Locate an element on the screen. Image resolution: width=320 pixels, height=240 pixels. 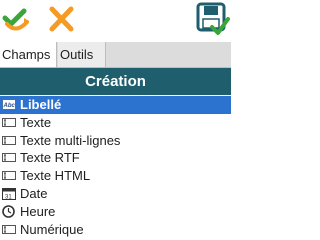
list-item-label: Texte HTML is located at coordinates (55, 176).